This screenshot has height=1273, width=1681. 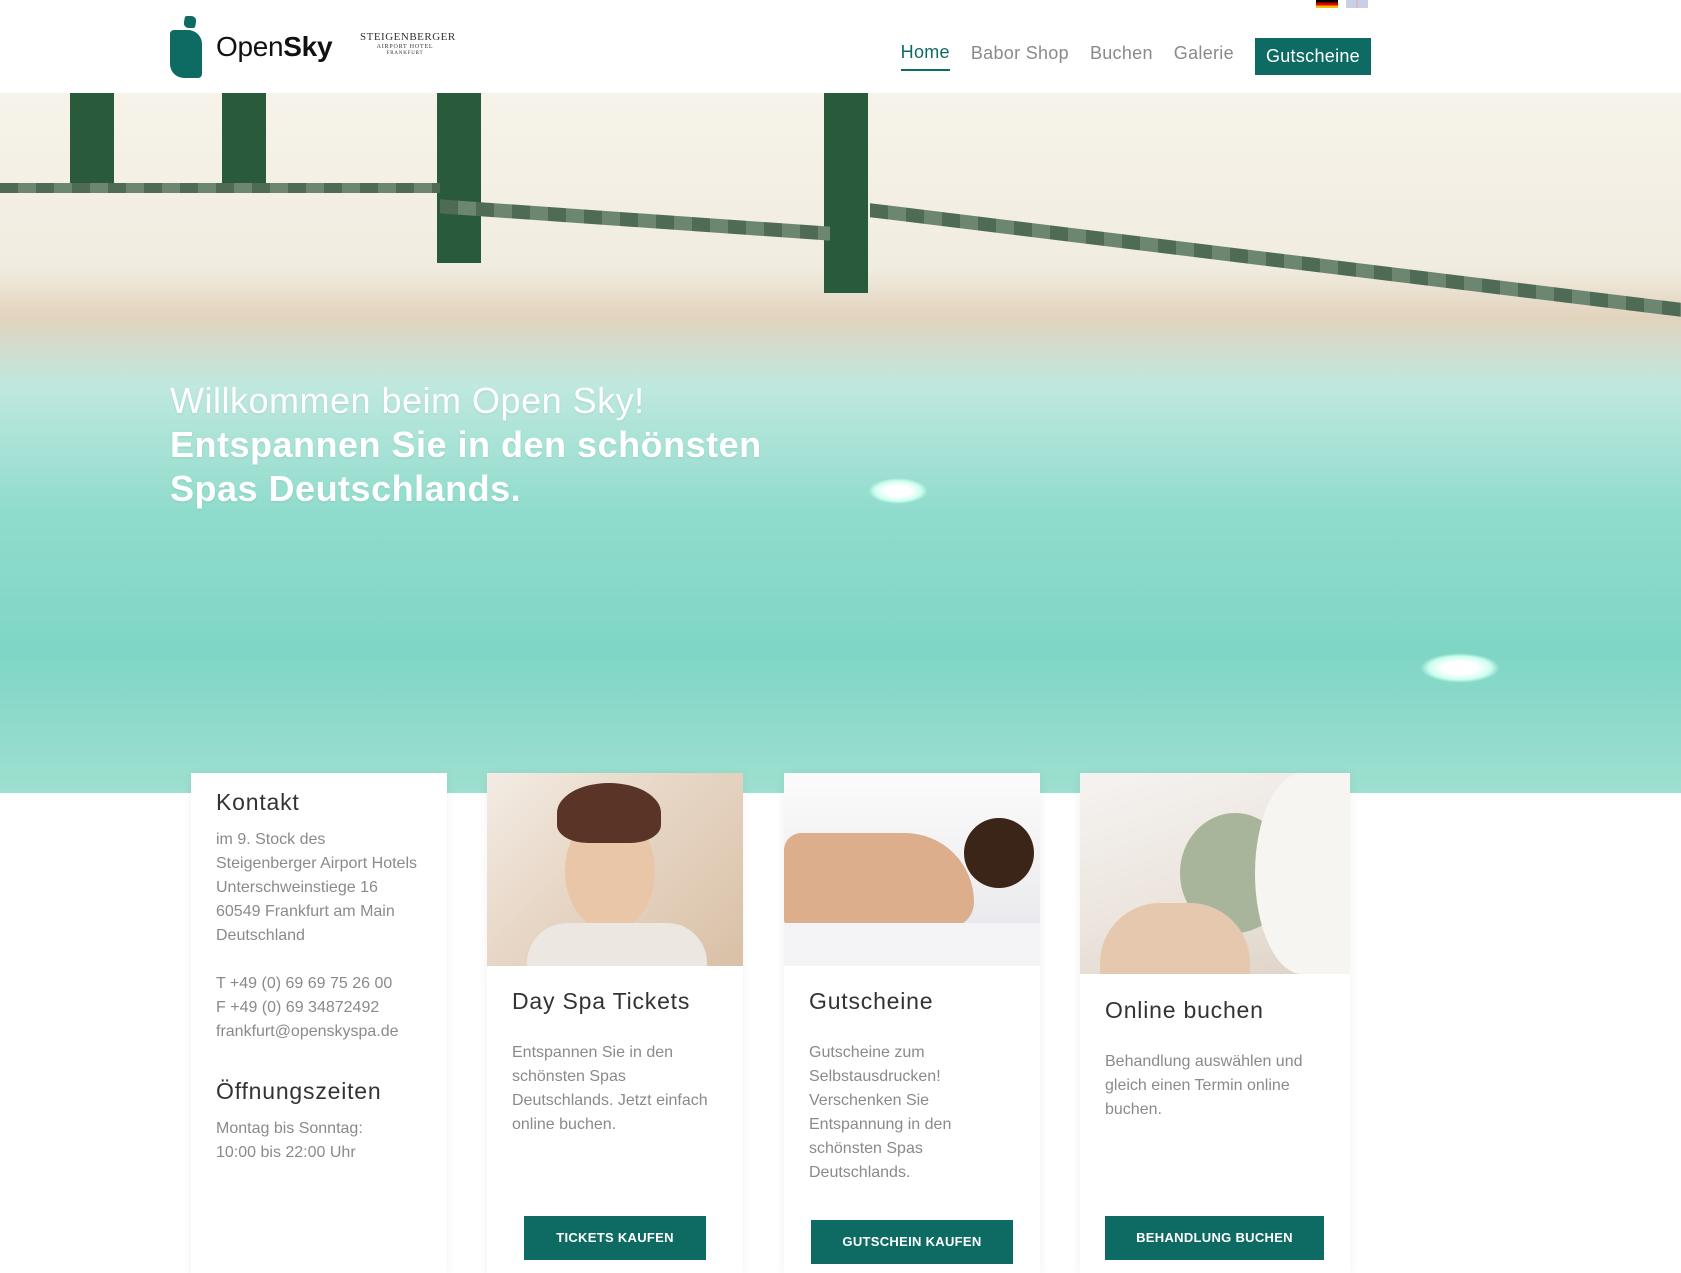 What do you see at coordinates (1214, 1238) in the screenshot?
I see `behandlung-buchen-button: BEHANDLUNG BUCHEN` at bounding box center [1214, 1238].